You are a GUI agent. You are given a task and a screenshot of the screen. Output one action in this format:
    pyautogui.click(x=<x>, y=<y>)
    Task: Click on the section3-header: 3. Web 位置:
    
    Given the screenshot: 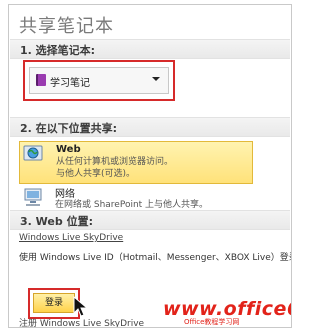 What is the action you would take?
    pyautogui.click(x=150, y=220)
    